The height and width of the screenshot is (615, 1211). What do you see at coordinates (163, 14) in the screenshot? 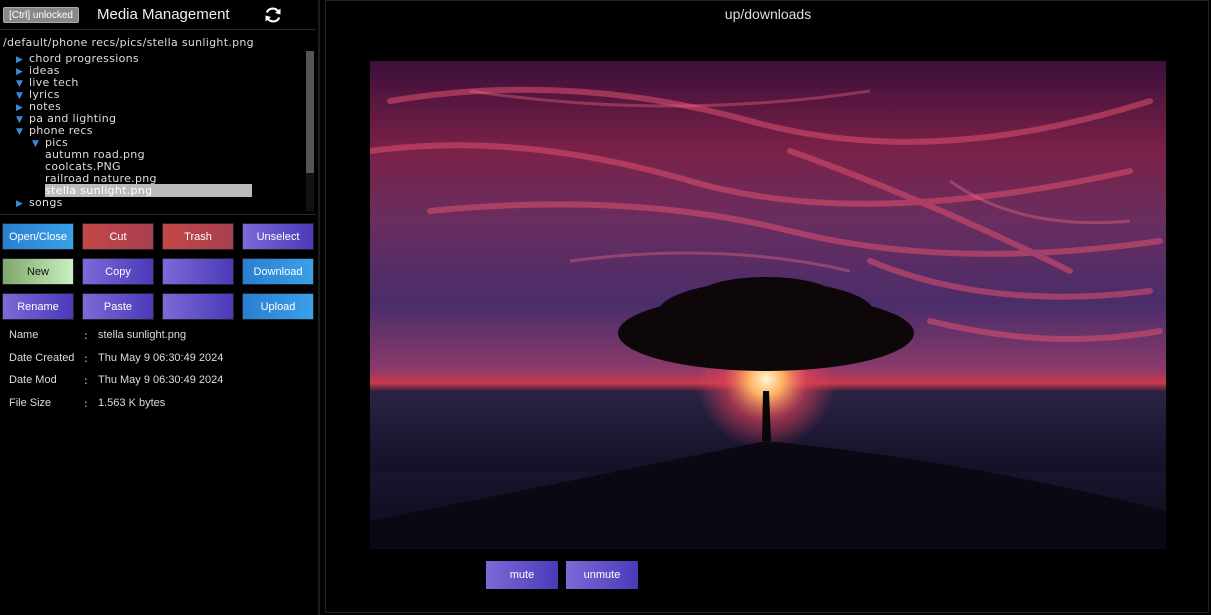
I see `app-title: Media Management` at bounding box center [163, 14].